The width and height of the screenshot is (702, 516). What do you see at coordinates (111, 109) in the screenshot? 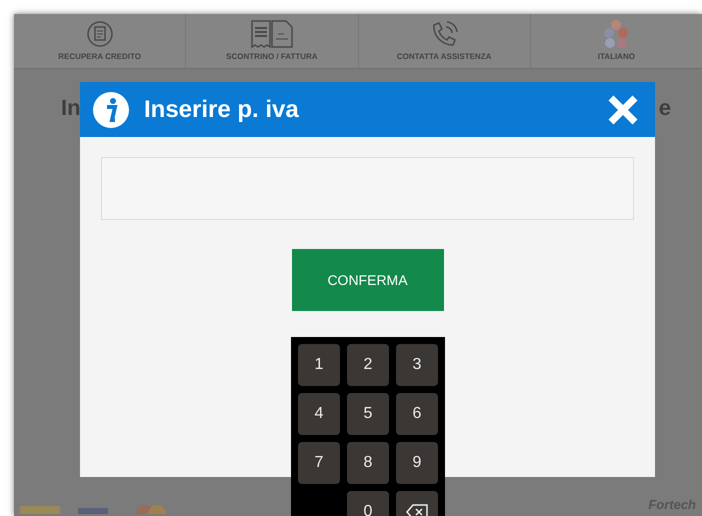
I see `info-icon` at bounding box center [111, 109].